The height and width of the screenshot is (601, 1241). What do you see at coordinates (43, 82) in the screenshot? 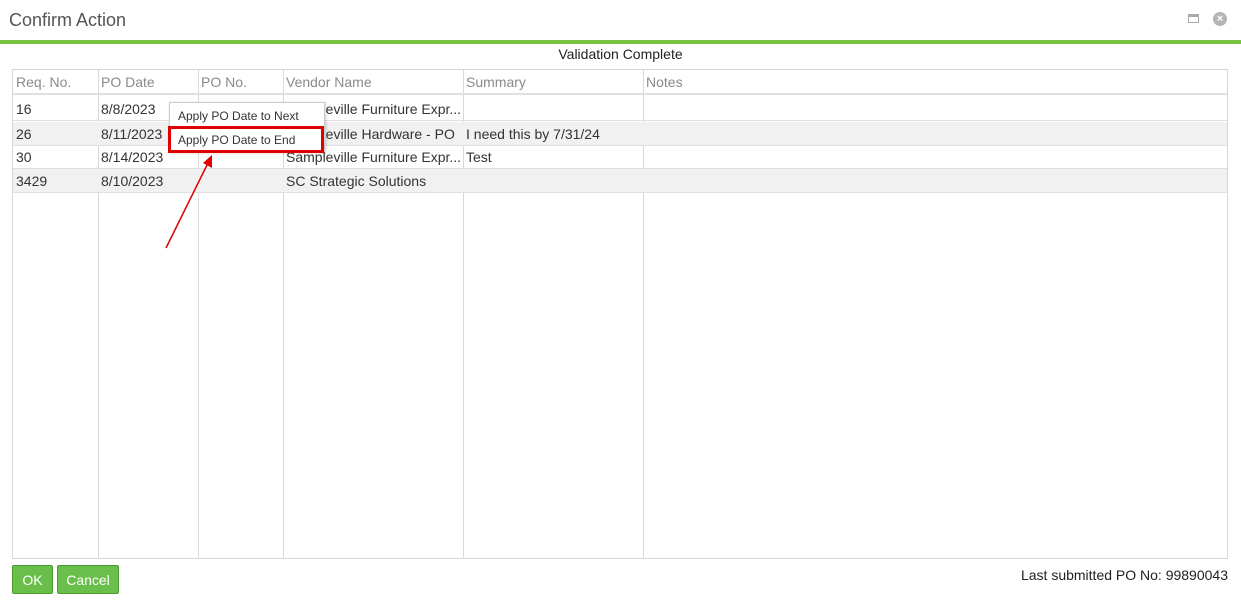
I see `column-header-req-no: Req. No.` at bounding box center [43, 82].